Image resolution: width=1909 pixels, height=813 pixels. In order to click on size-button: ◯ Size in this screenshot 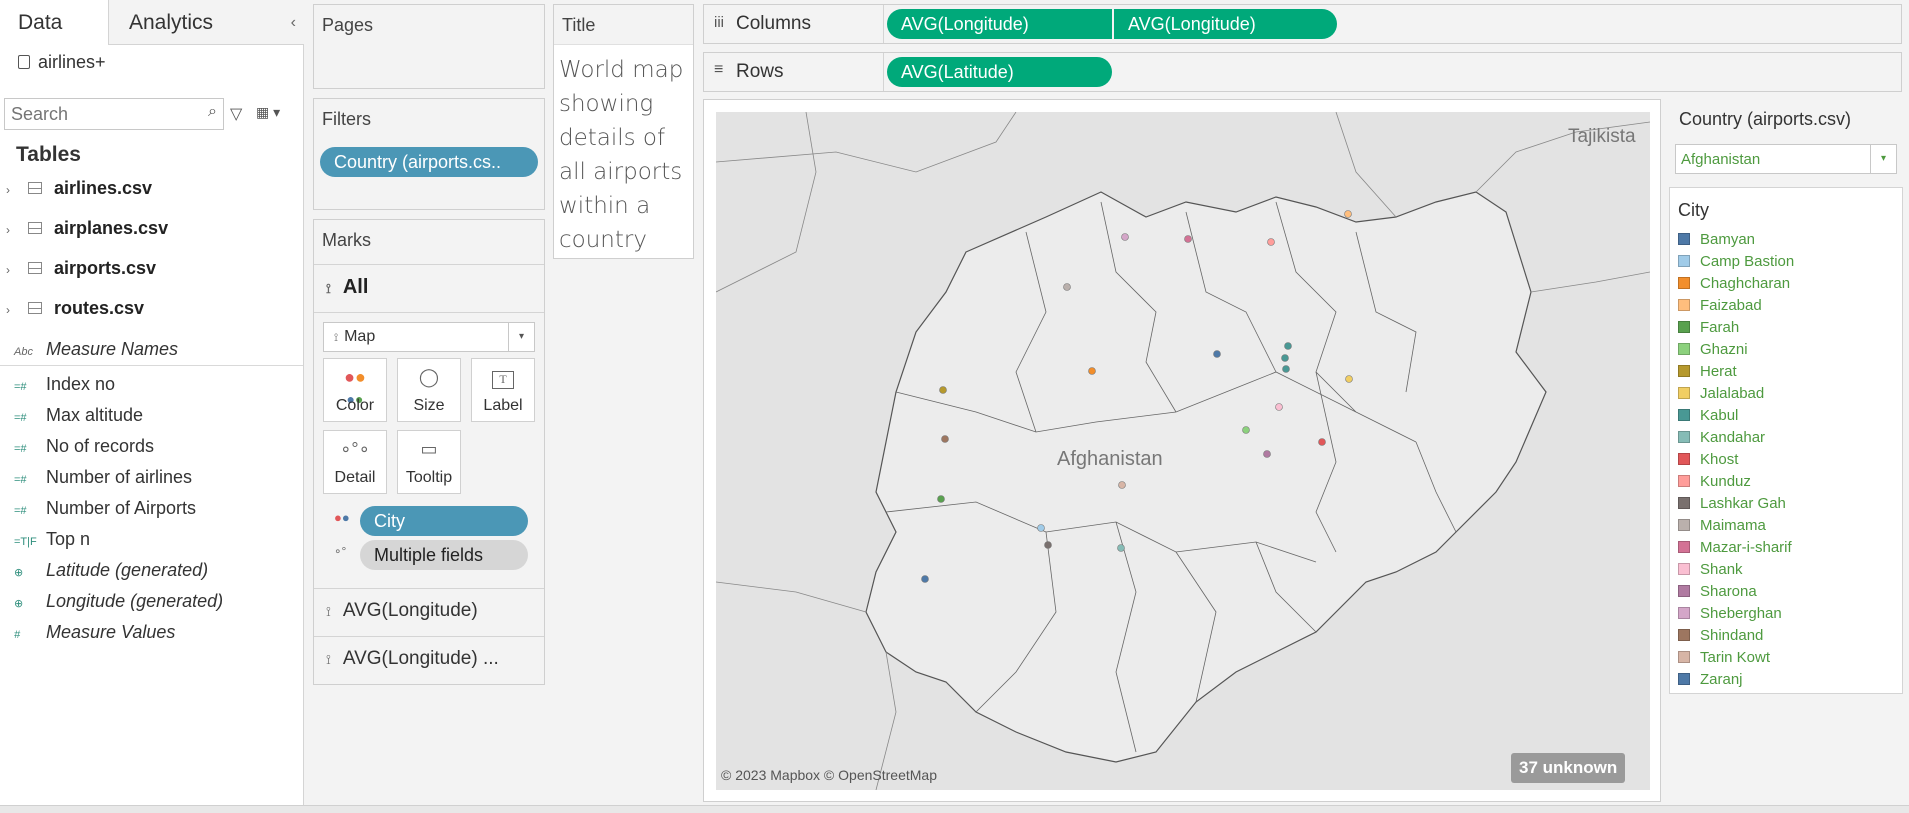, I will do `click(429, 390)`.